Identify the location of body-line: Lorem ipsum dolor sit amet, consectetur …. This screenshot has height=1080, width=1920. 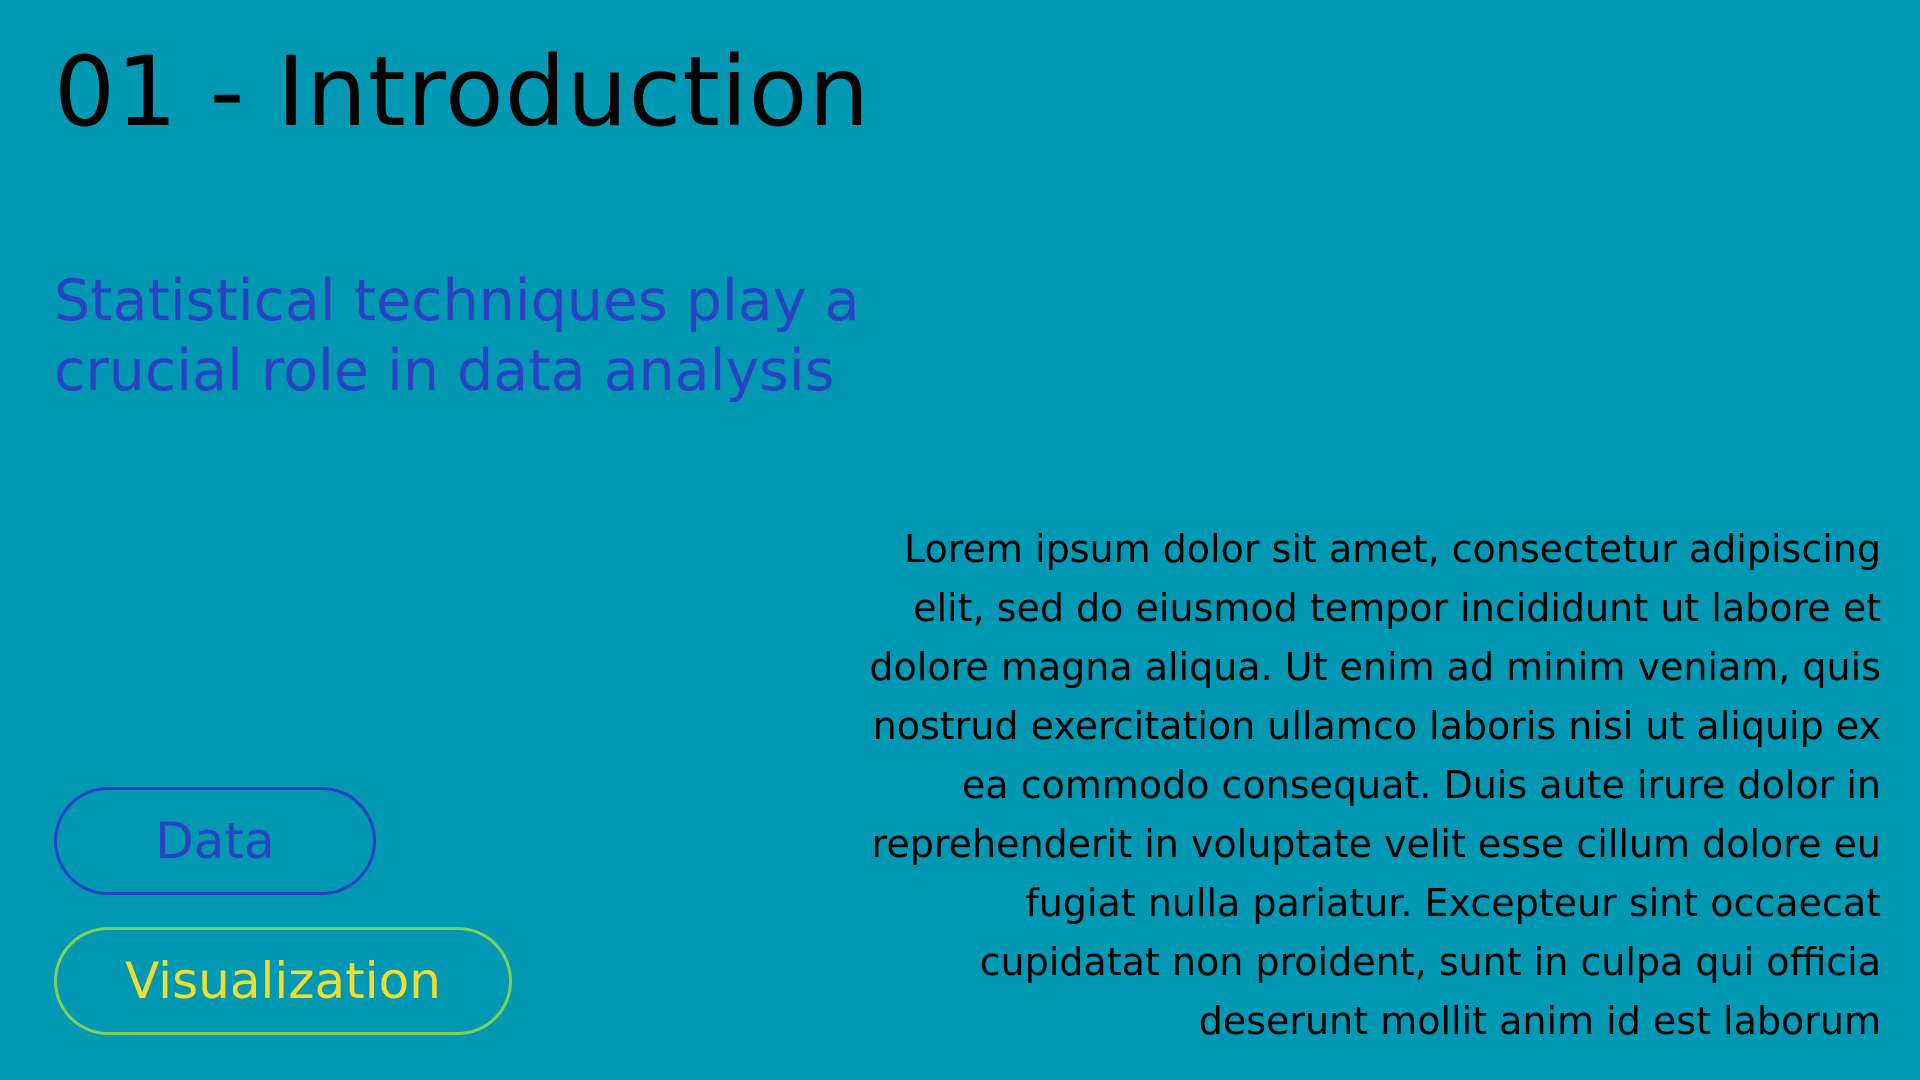
(1392, 549).